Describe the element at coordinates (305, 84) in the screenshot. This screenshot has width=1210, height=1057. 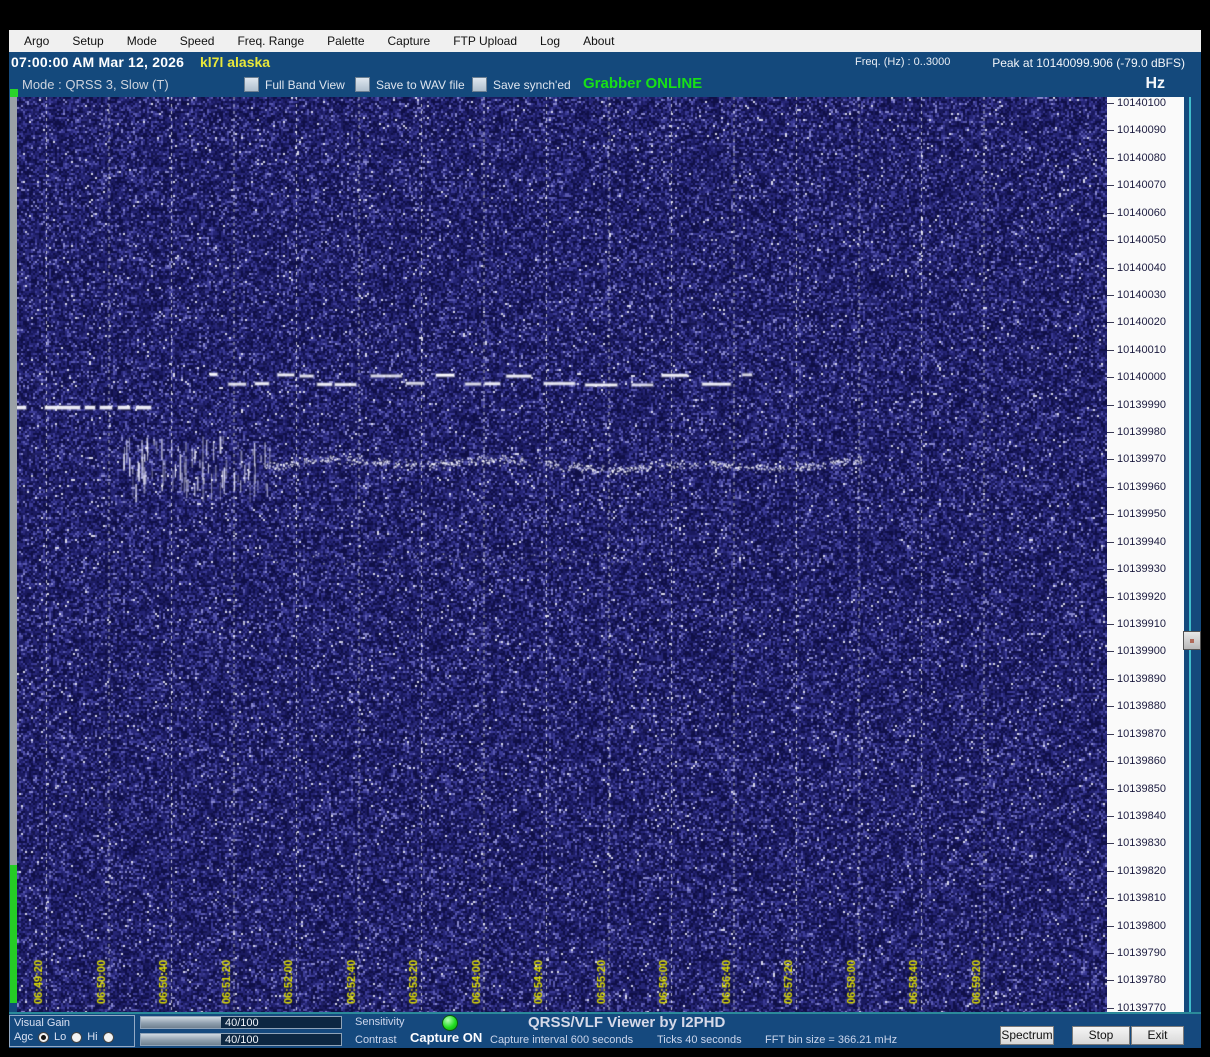
I see `checkbox-label: Full Band View` at that location.